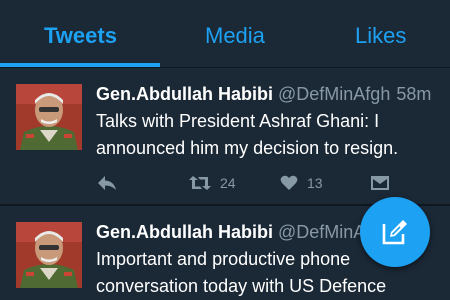  What do you see at coordinates (334, 94) in the screenshot?
I see `author-handle: @DefMinAfgh` at bounding box center [334, 94].